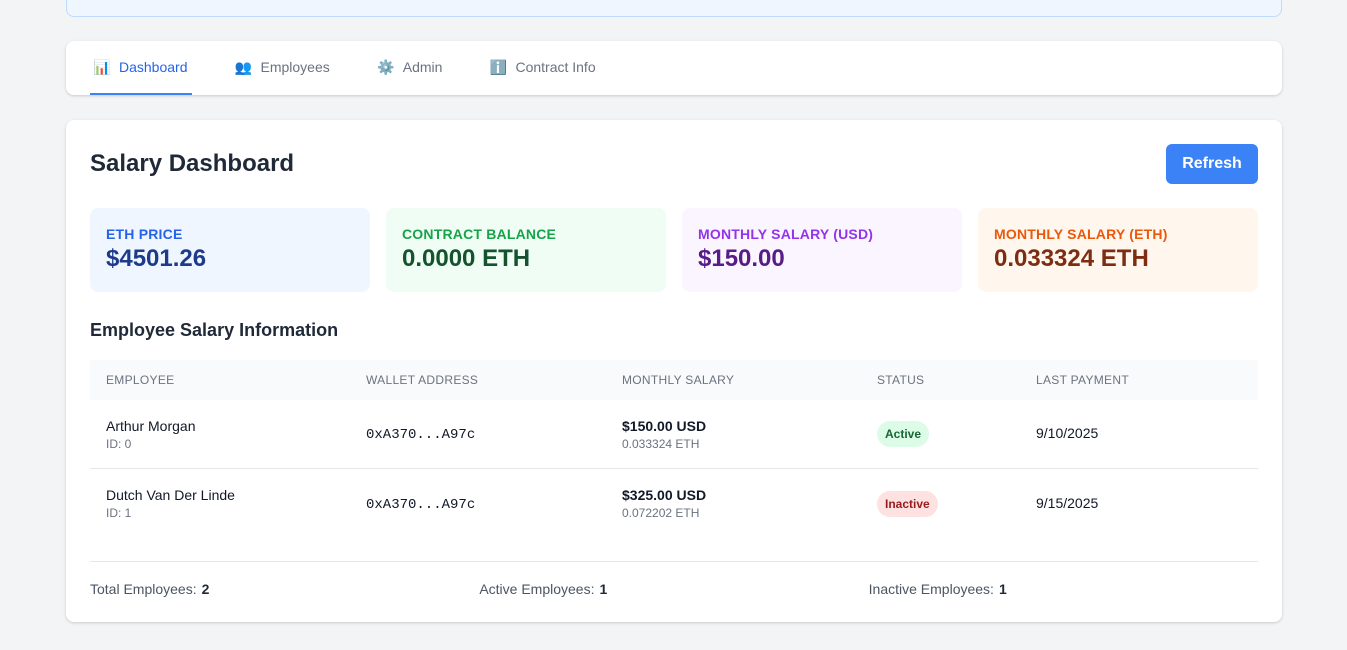  Describe the element at coordinates (822, 250) in the screenshot. I see `stat-monthly-salary-usd: MONTHLY SALARY (USD) $150.00` at that location.